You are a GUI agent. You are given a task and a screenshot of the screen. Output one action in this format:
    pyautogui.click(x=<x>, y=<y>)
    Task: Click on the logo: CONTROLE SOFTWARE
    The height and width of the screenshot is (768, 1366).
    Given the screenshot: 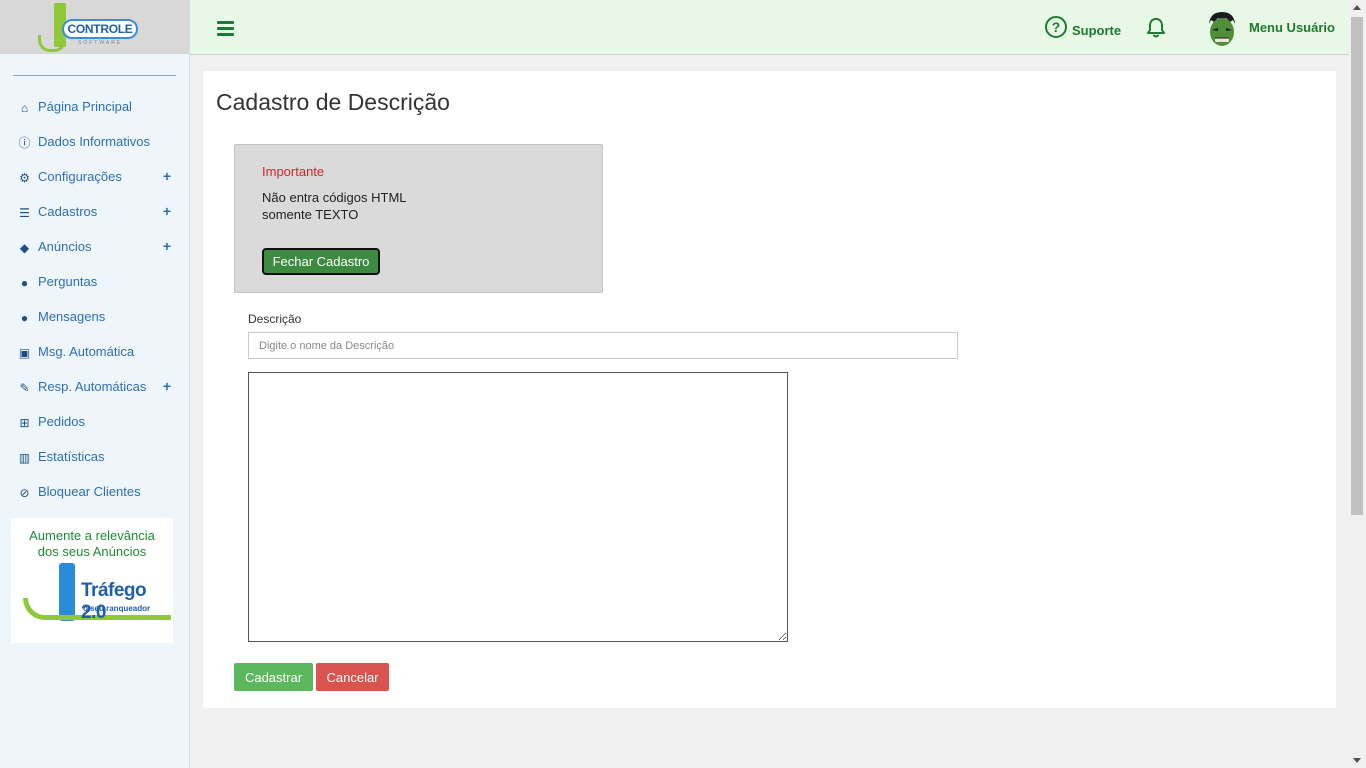 What is the action you would take?
    pyautogui.click(x=86, y=27)
    